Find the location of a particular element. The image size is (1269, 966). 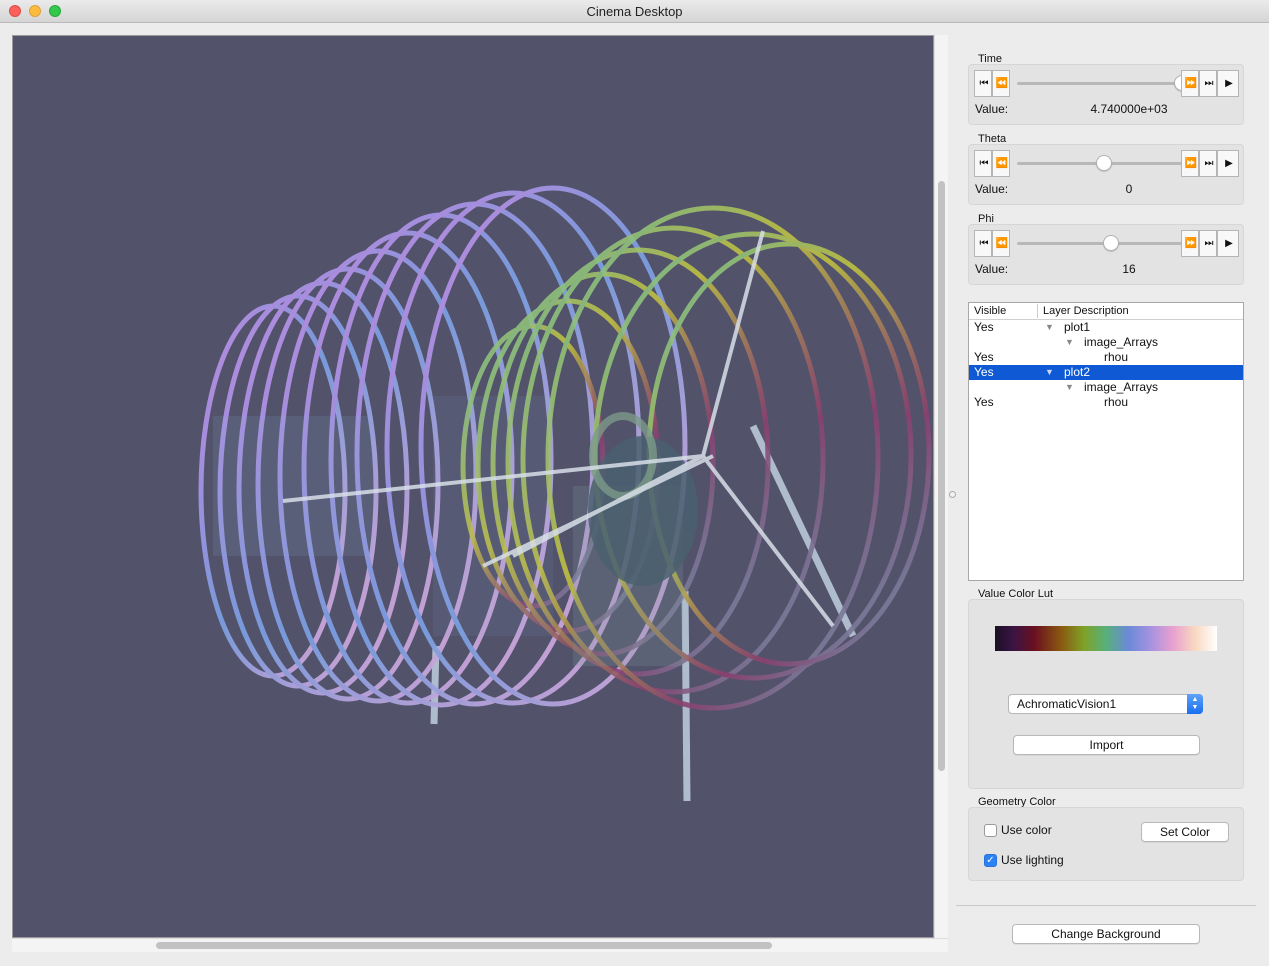

phi-first-button: ⏮ is located at coordinates (983, 243).